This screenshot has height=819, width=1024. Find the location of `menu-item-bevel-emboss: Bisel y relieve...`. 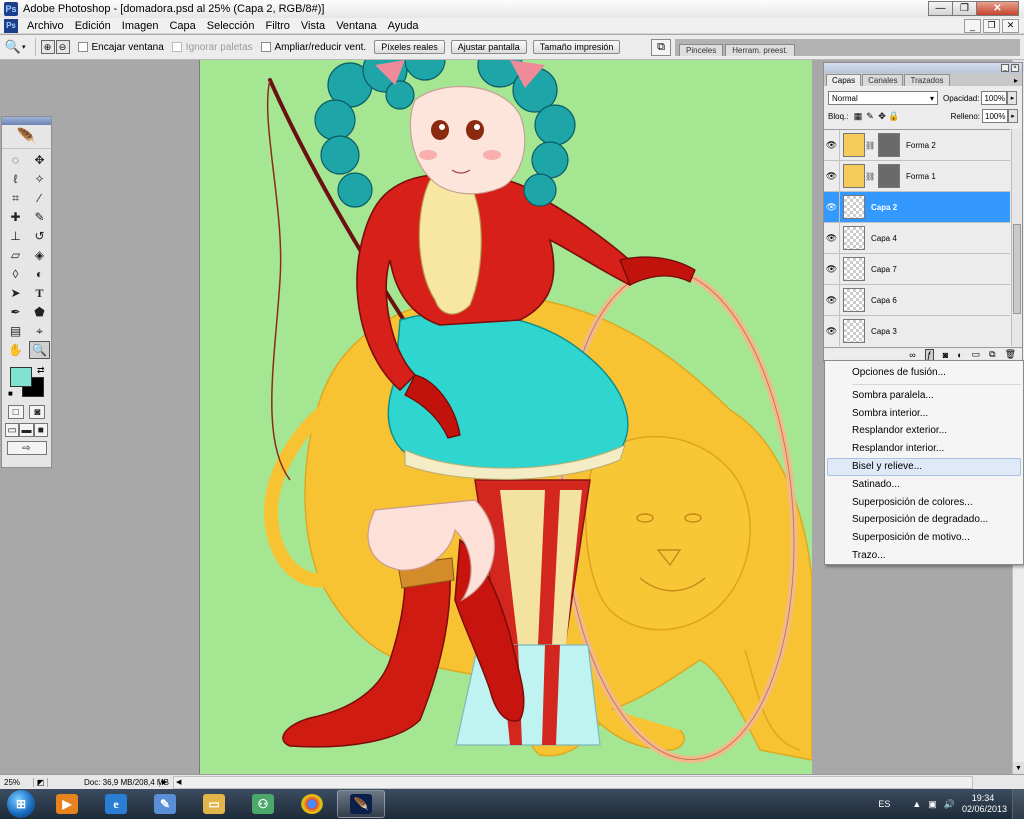

menu-item-bevel-emboss: Bisel y relieve... is located at coordinates (924, 466).